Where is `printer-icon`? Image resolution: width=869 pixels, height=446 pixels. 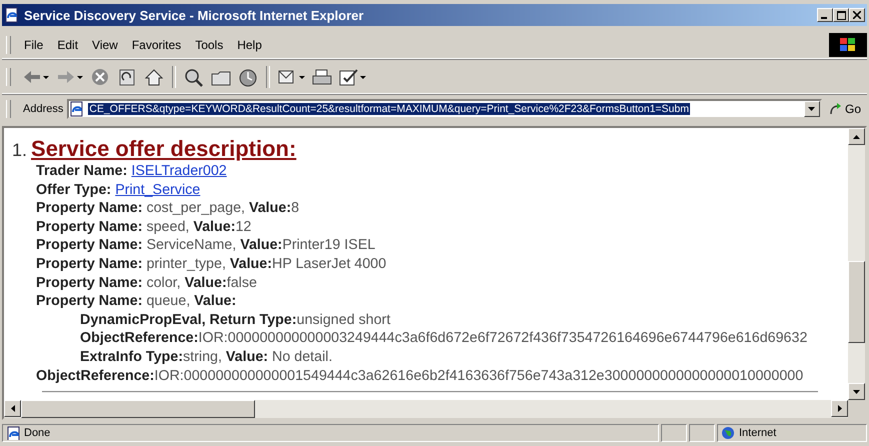 printer-icon is located at coordinates (322, 77).